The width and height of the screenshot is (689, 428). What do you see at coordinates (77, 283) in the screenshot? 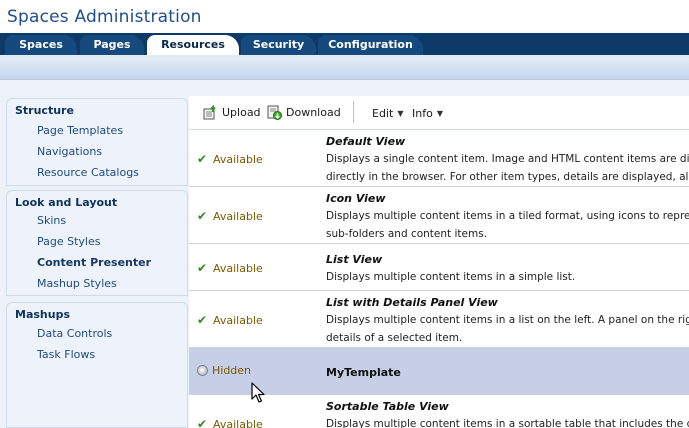
I see `sidebar-item-mashup-styles: Mashup Styles` at bounding box center [77, 283].